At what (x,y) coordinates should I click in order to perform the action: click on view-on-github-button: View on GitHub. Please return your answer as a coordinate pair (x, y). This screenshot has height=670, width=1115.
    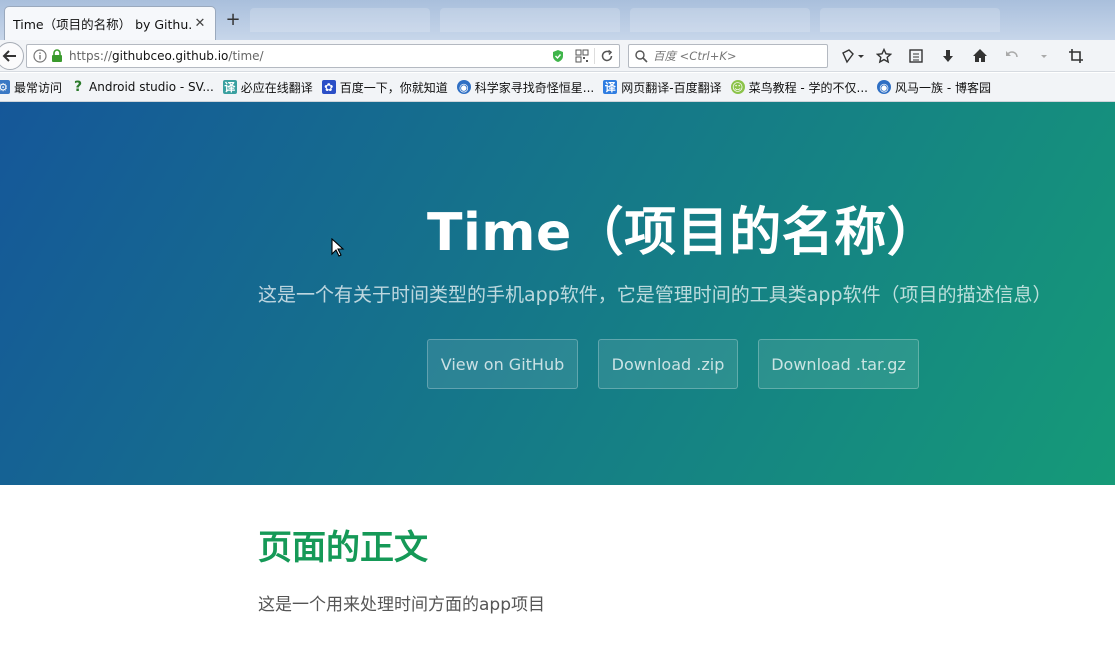
    Looking at the image, I should click on (502, 364).